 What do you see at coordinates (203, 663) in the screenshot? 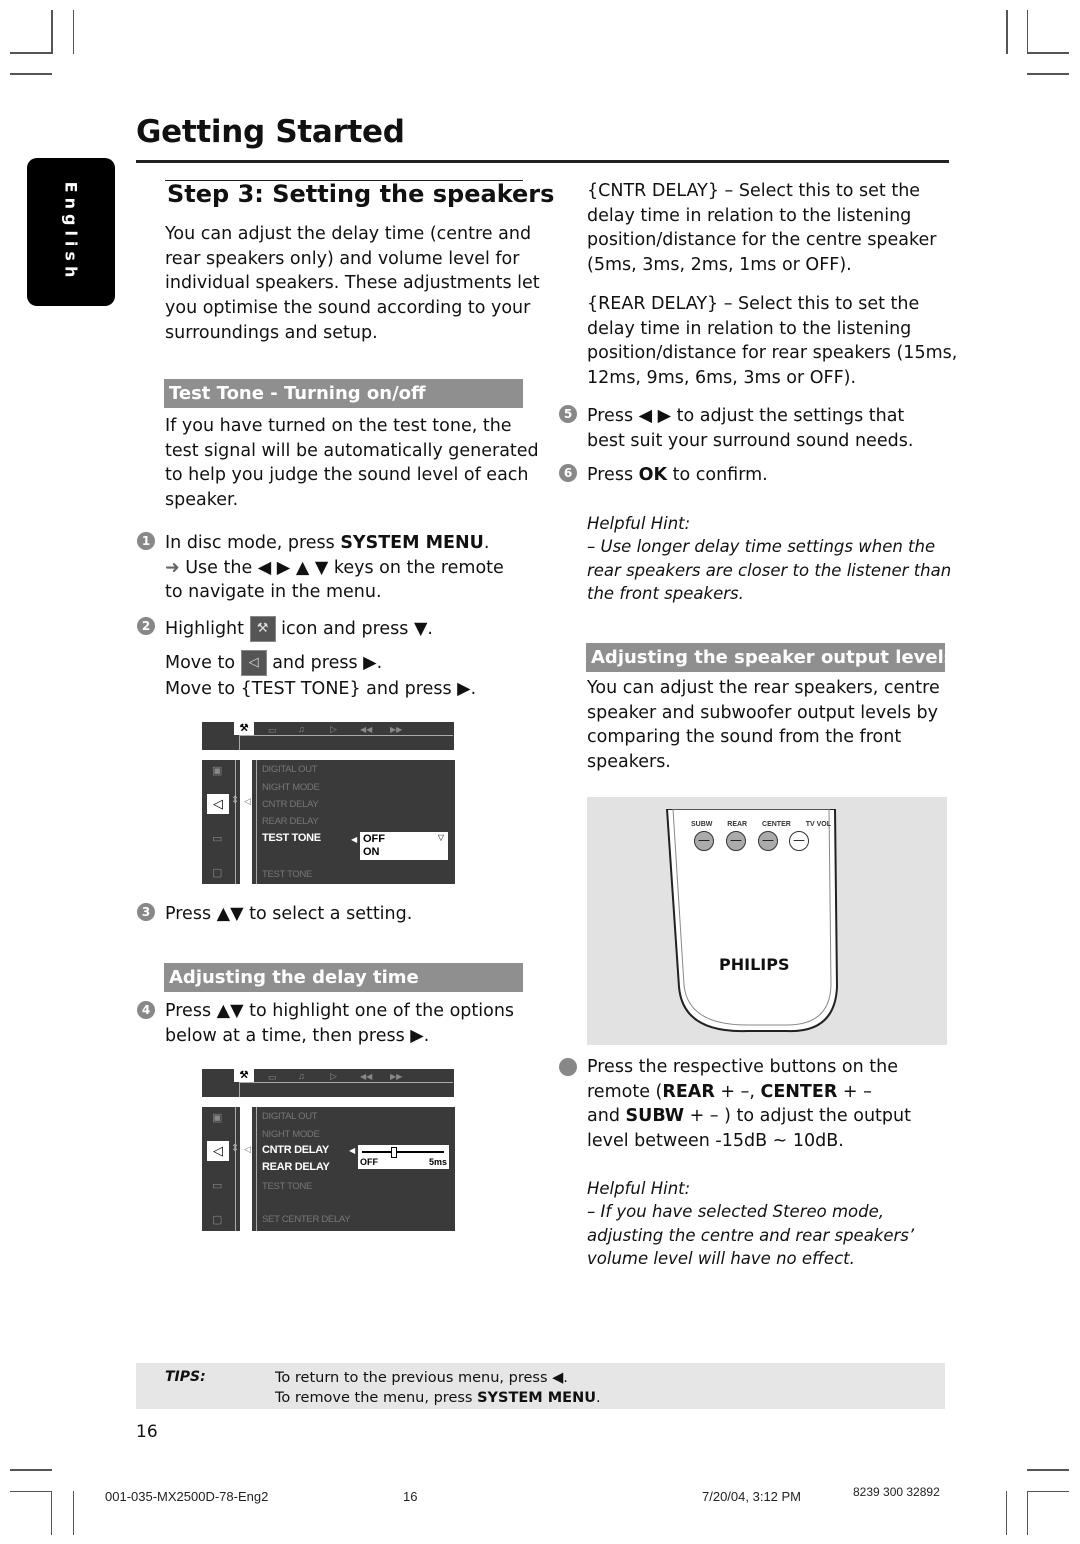
I see `text: Move to` at bounding box center [203, 663].